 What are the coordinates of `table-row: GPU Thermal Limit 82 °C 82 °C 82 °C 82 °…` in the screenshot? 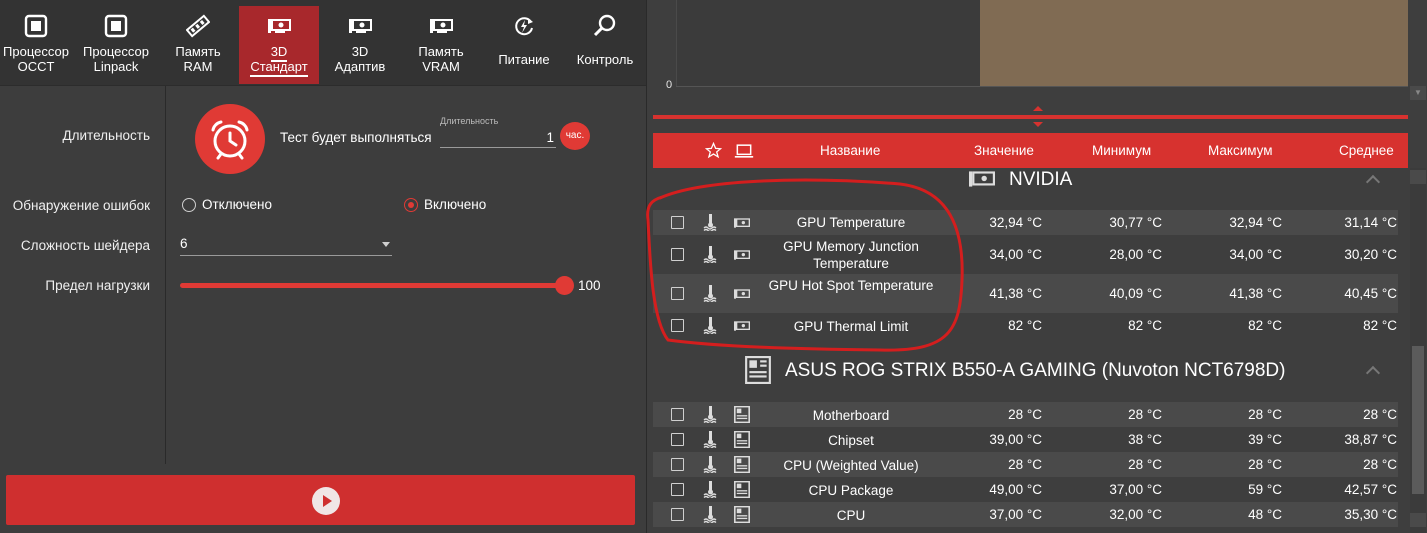 It's located at (1025, 325).